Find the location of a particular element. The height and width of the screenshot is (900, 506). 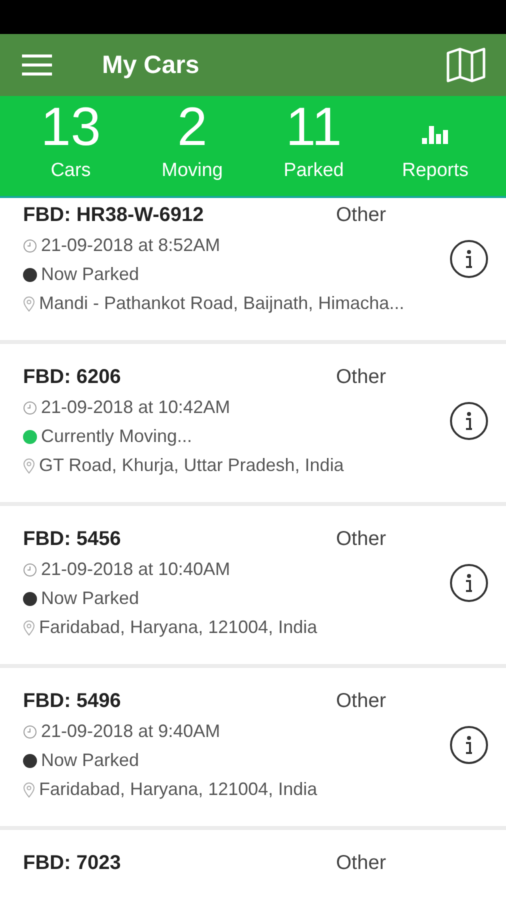

car-name: FBD: 5496 is located at coordinates (72, 701).